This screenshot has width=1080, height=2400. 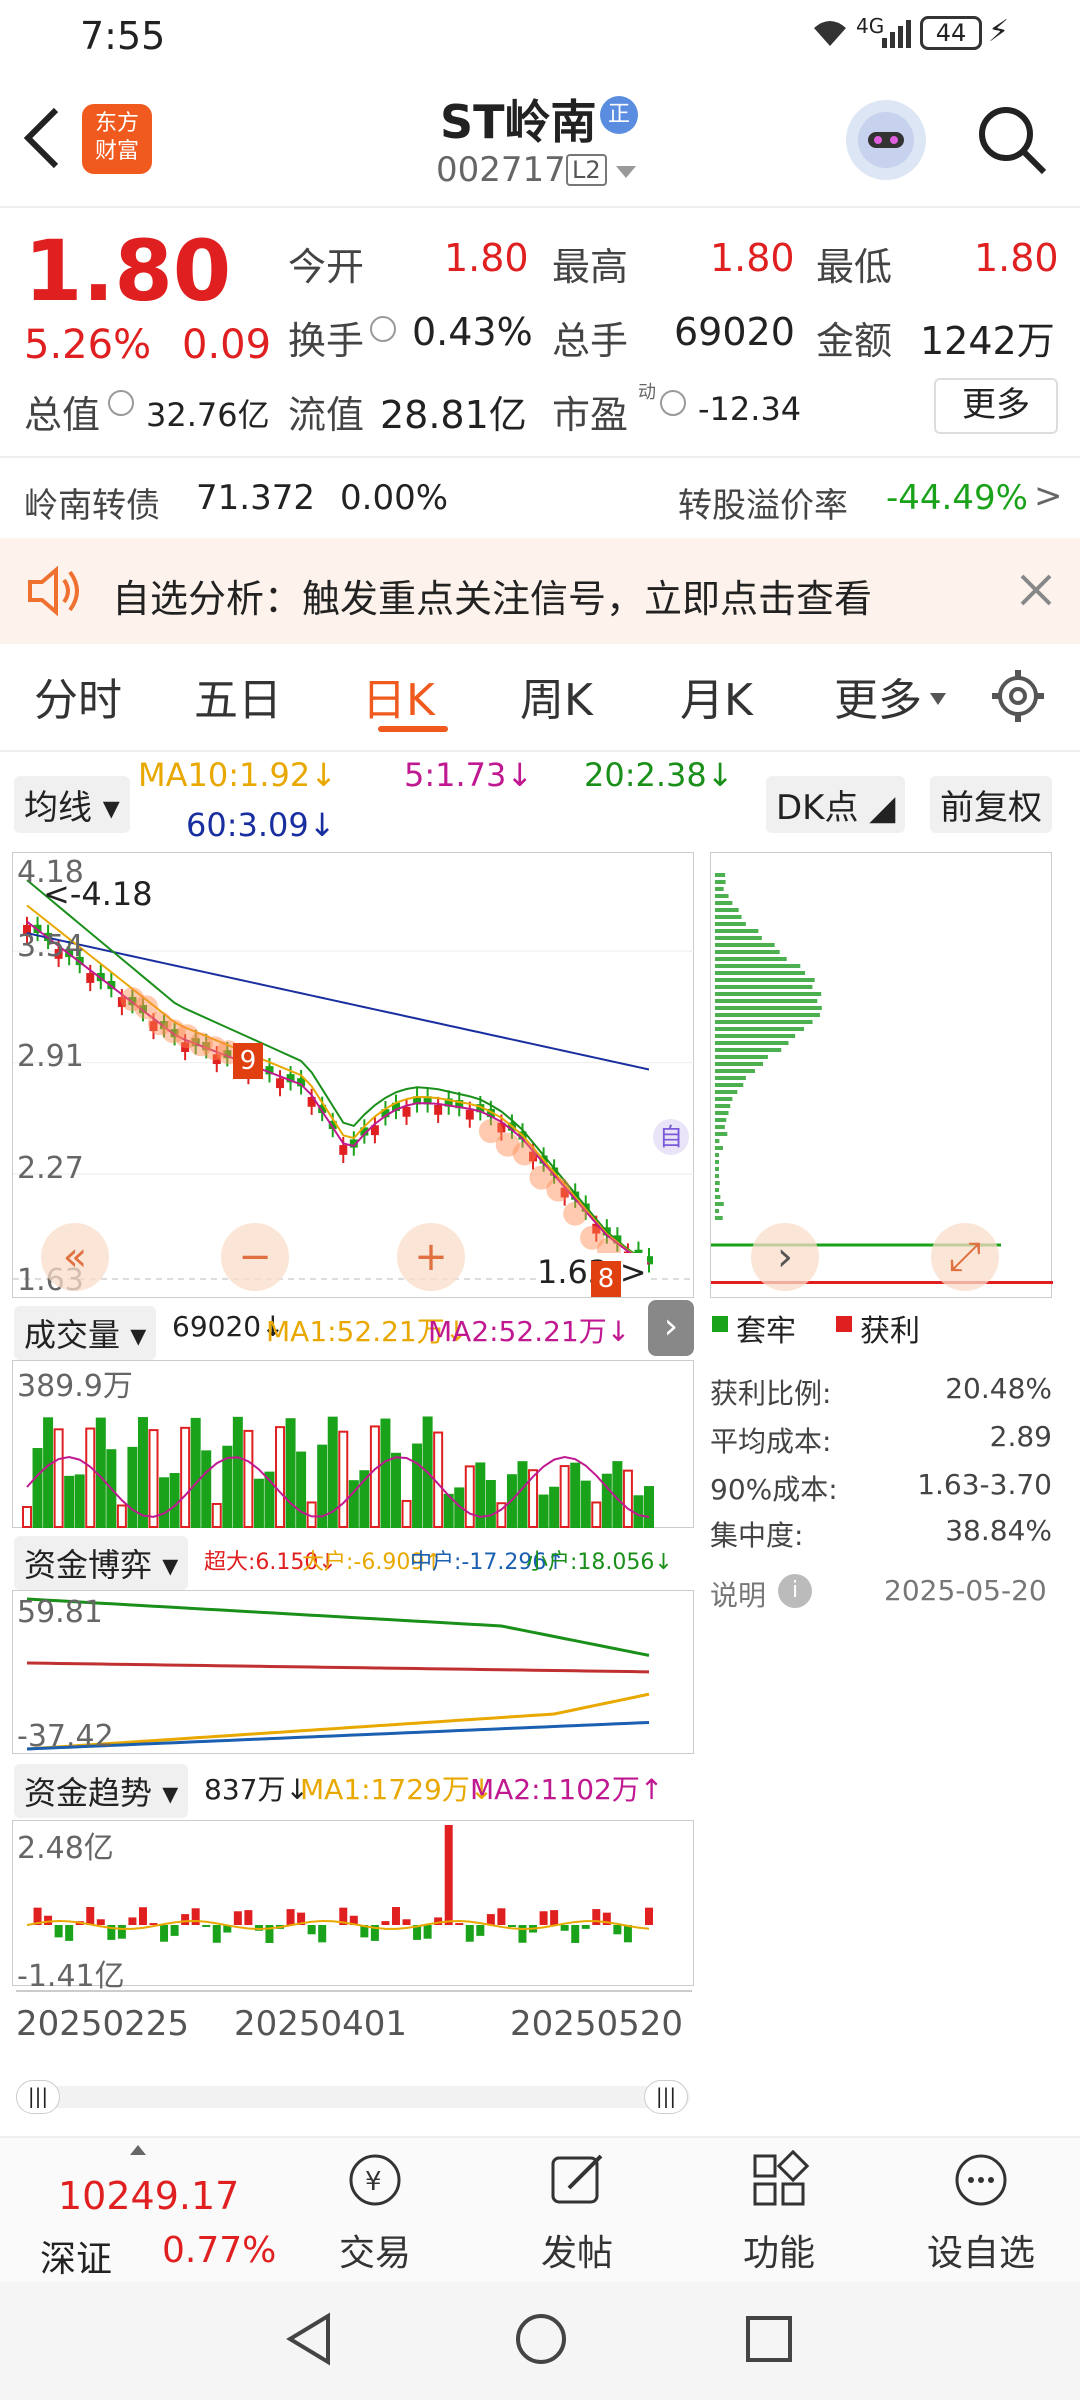 What do you see at coordinates (666, 2097) in the screenshot?
I see `range-handle-right: |||` at bounding box center [666, 2097].